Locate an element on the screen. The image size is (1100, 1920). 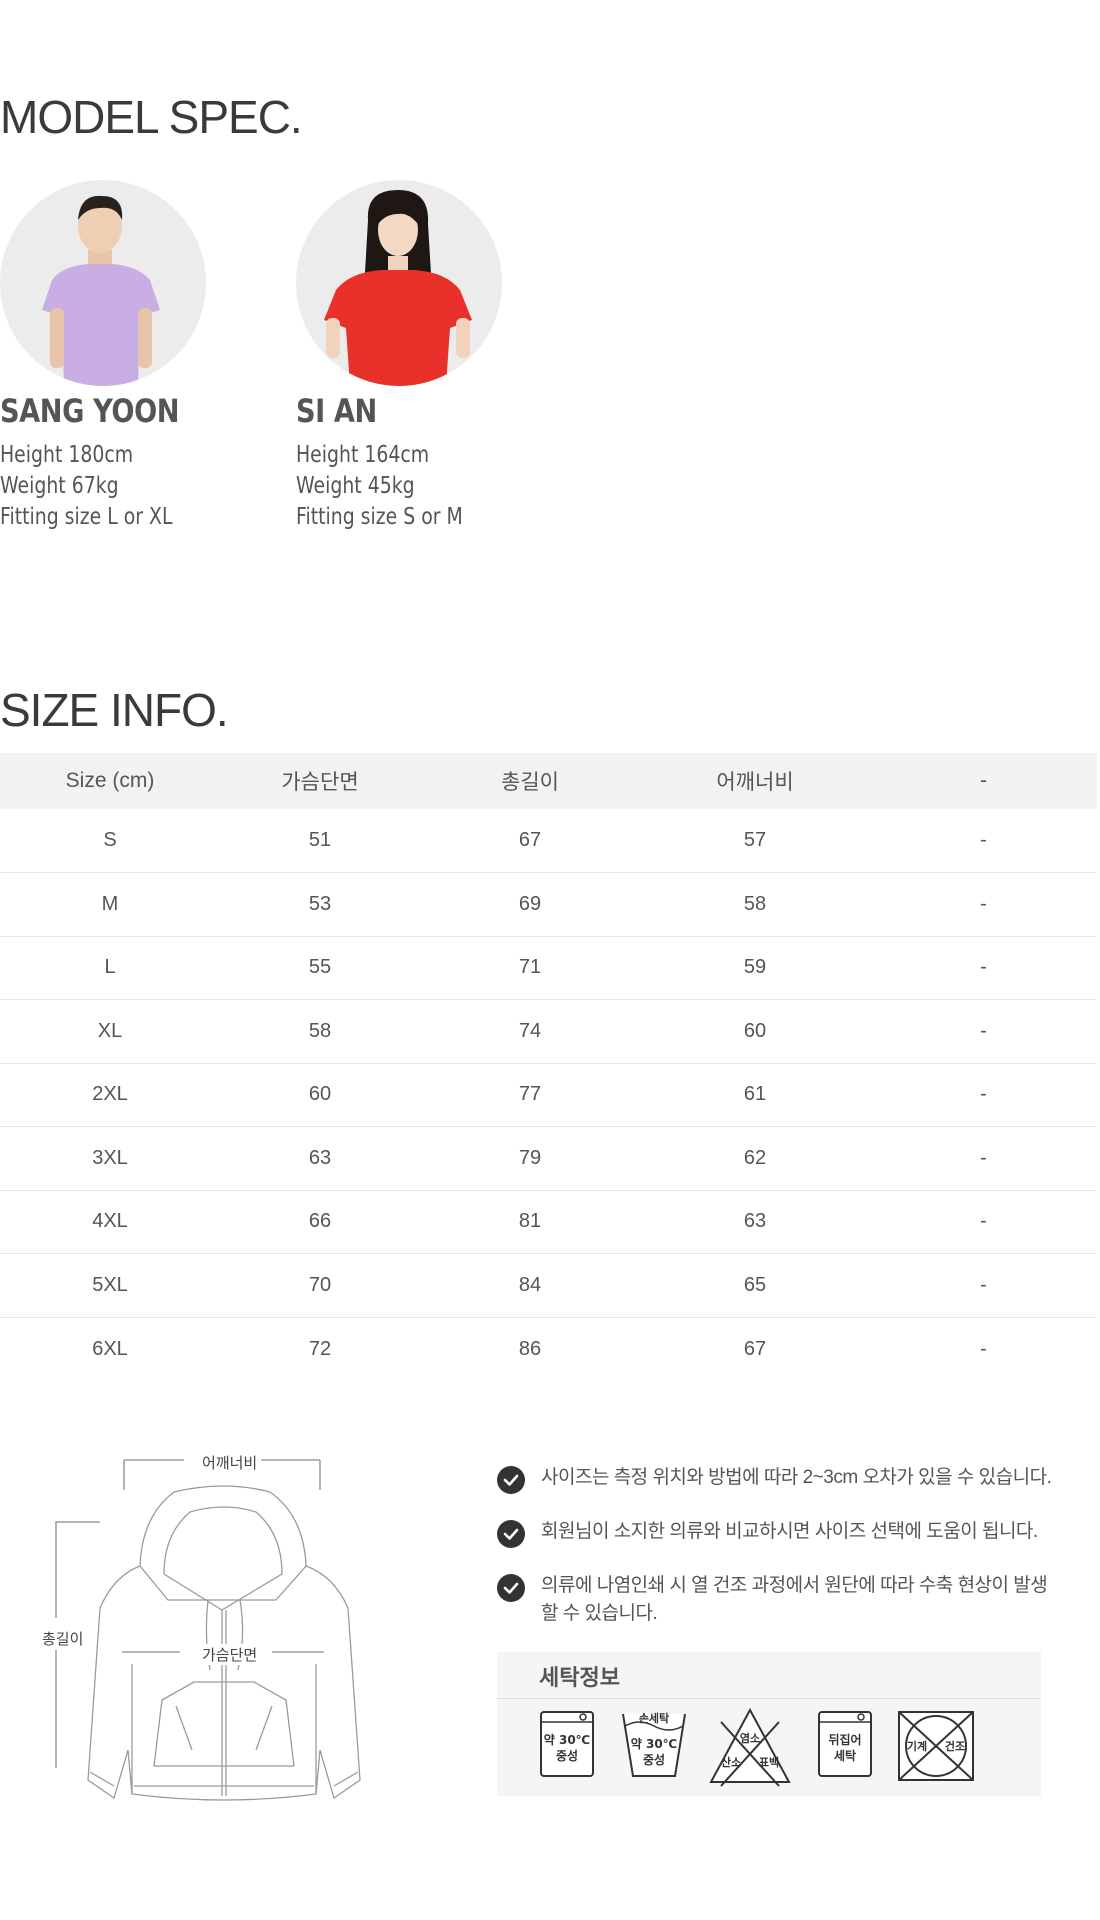
cell-chest: 51 is located at coordinates (320, 841).